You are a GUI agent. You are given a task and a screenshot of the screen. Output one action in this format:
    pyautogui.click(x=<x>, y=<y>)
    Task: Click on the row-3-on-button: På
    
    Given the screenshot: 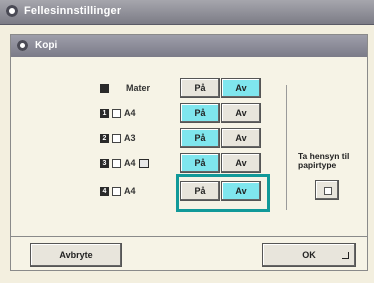 What is the action you would take?
    pyautogui.click(x=200, y=163)
    